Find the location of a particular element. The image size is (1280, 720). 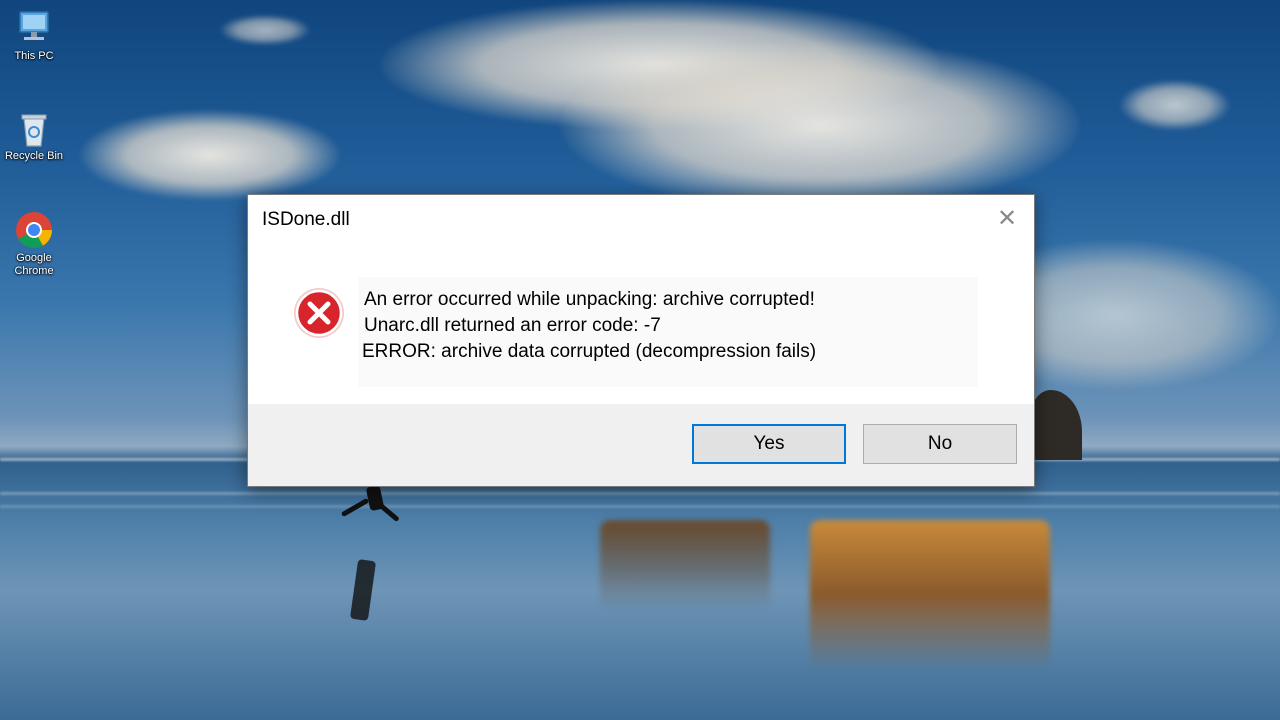

chrome-icon is located at coordinates (34, 230).